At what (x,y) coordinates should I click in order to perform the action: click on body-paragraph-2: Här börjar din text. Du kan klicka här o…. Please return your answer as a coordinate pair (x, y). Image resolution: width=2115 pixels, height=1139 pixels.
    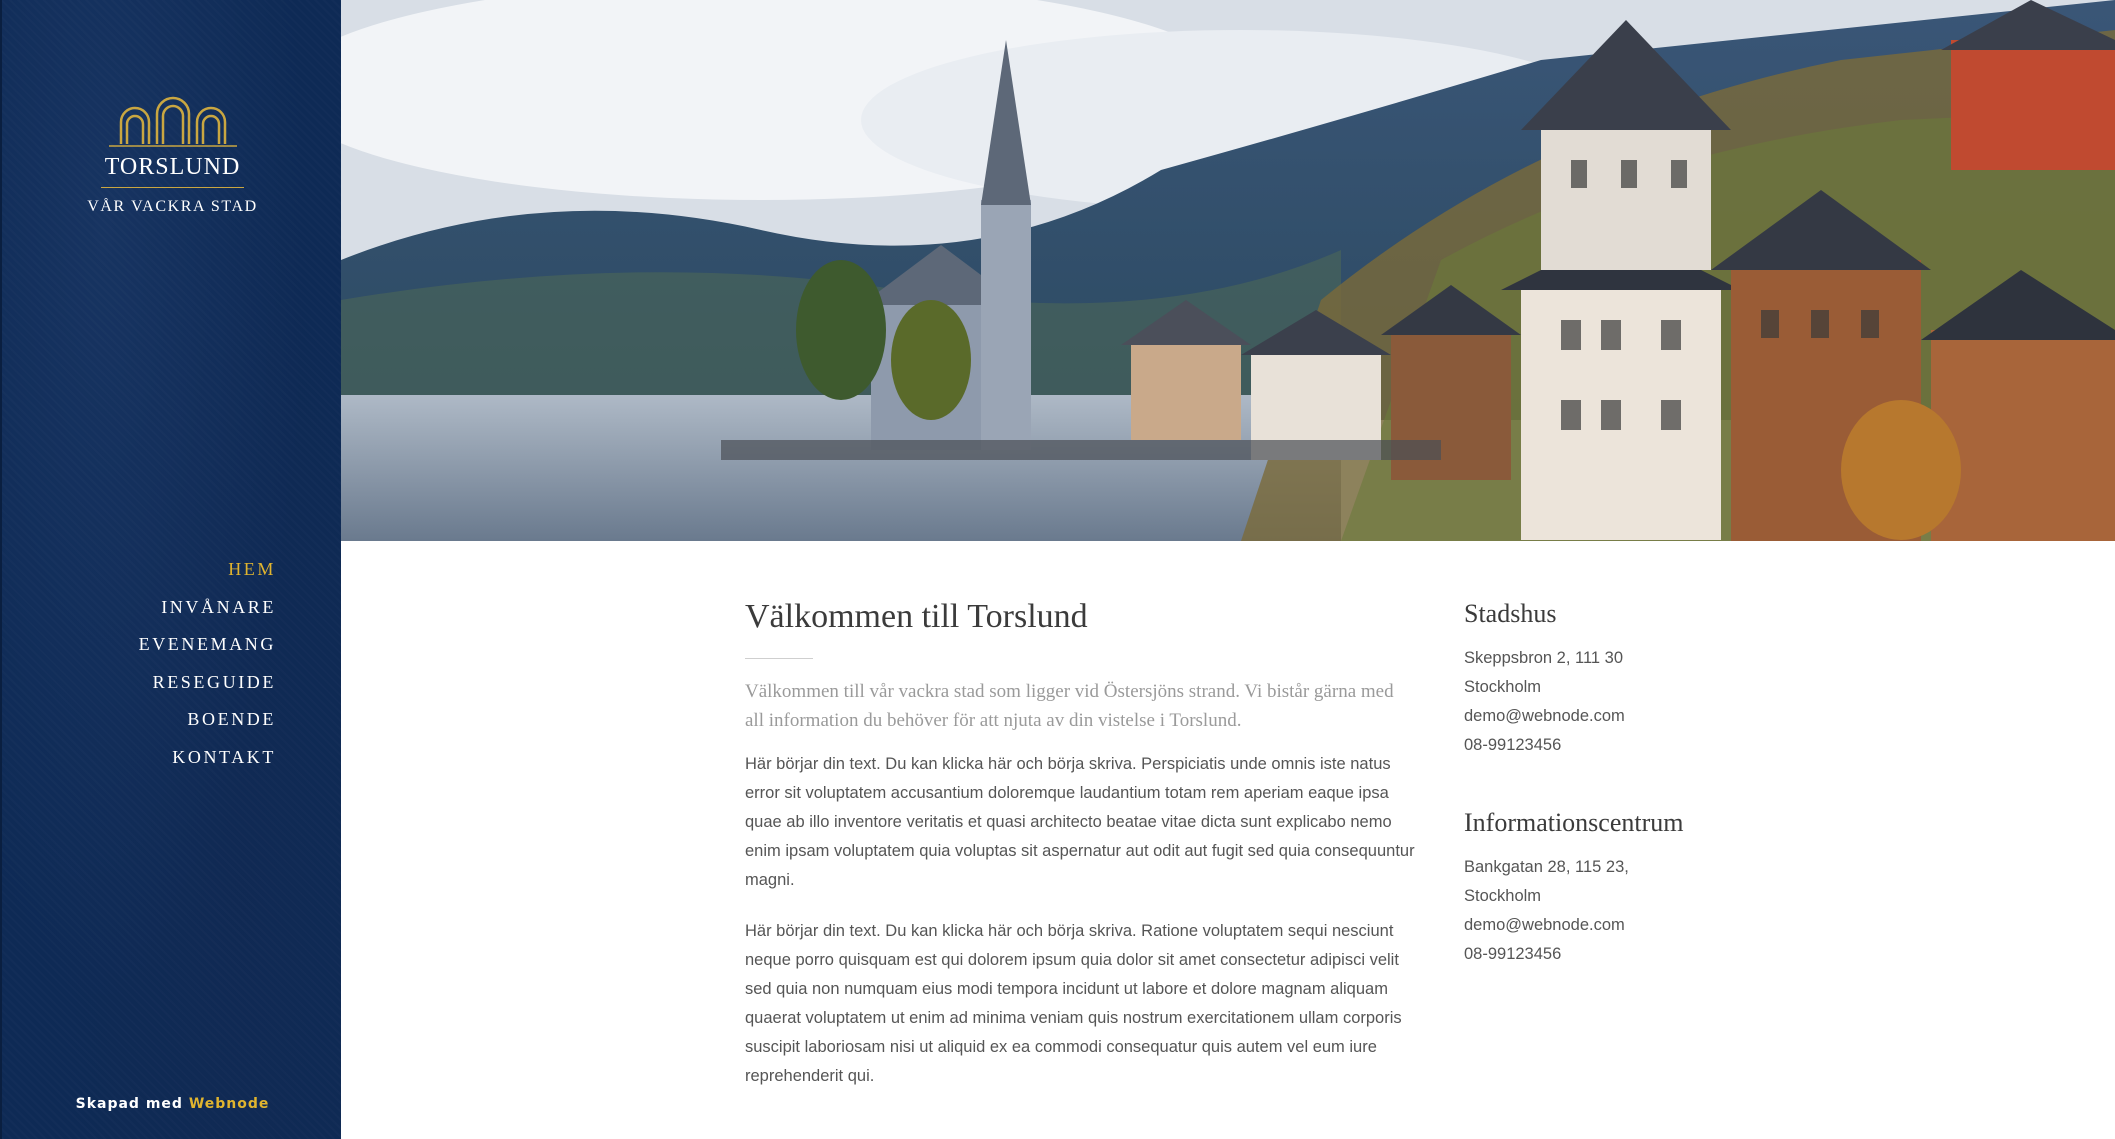
    Looking at the image, I should click on (1073, 1003).